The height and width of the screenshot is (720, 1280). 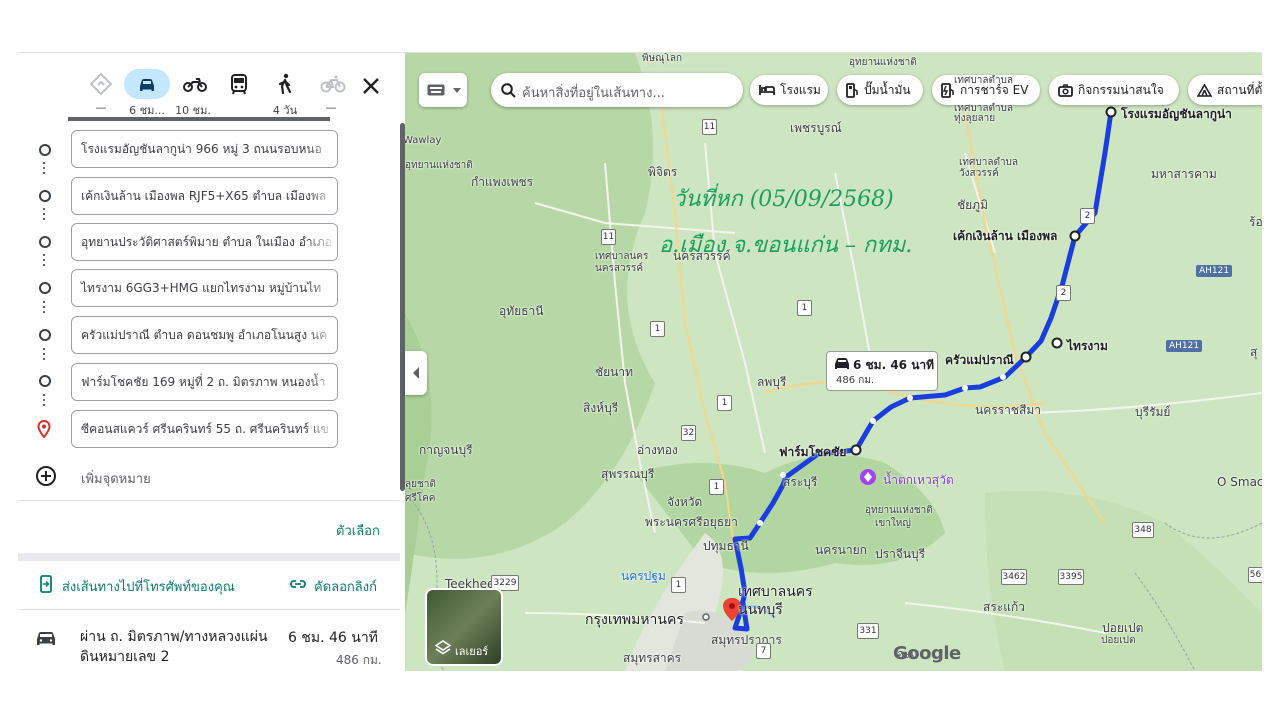 What do you see at coordinates (44, 429) in the screenshot?
I see `destination-pin-icon` at bounding box center [44, 429].